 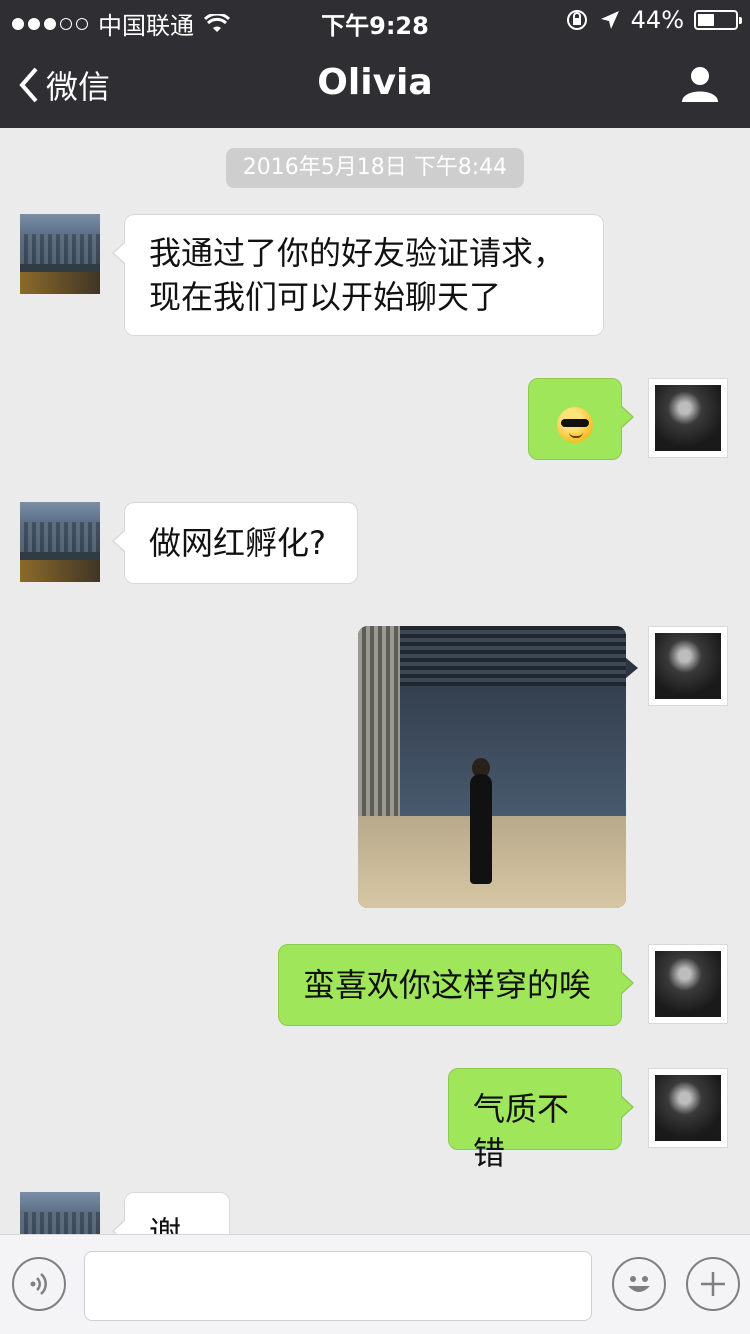 What do you see at coordinates (171, 1213) in the screenshot?
I see `message-bubble-incoming: 谢谢` at bounding box center [171, 1213].